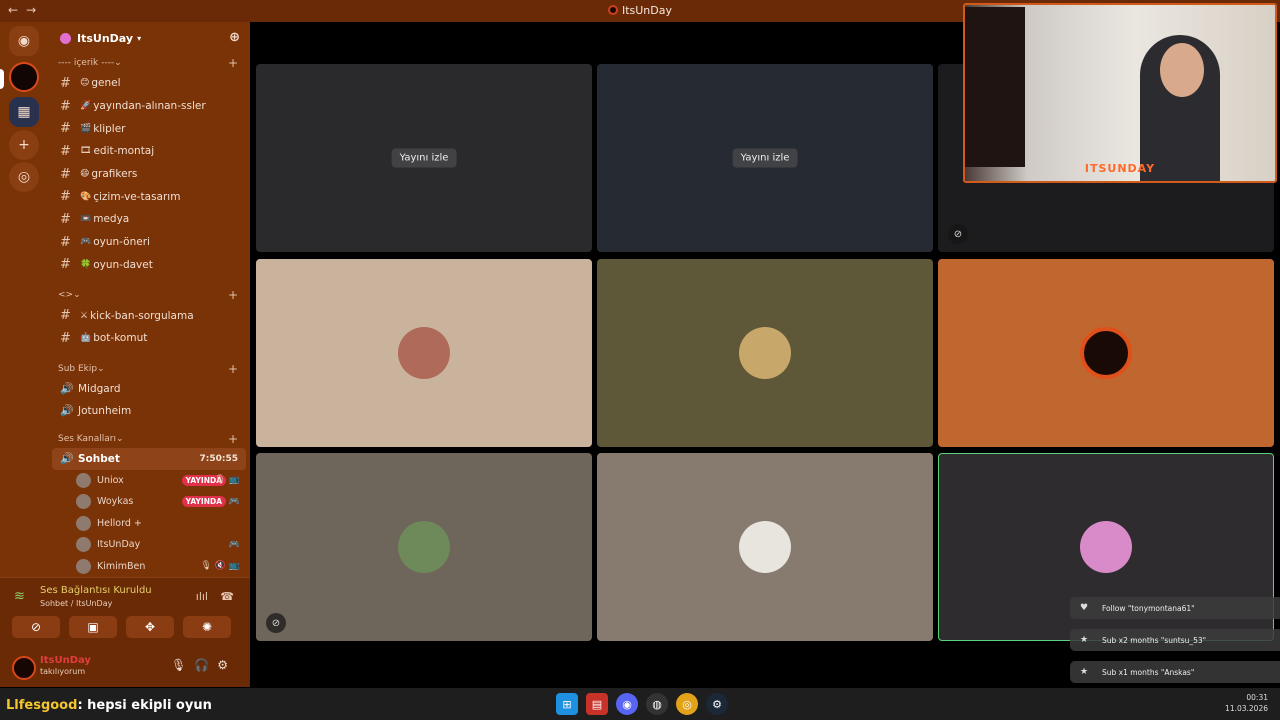 The width and height of the screenshot is (1280, 720). Describe the element at coordinates (86, 219) in the screenshot. I see `channel-emoji-icon: 📼` at that location.